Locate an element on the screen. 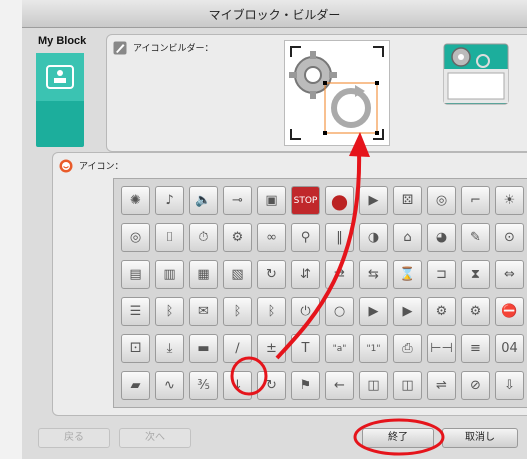 The height and width of the screenshot is (459, 527). cube-icon: ▧ is located at coordinates (237, 274).